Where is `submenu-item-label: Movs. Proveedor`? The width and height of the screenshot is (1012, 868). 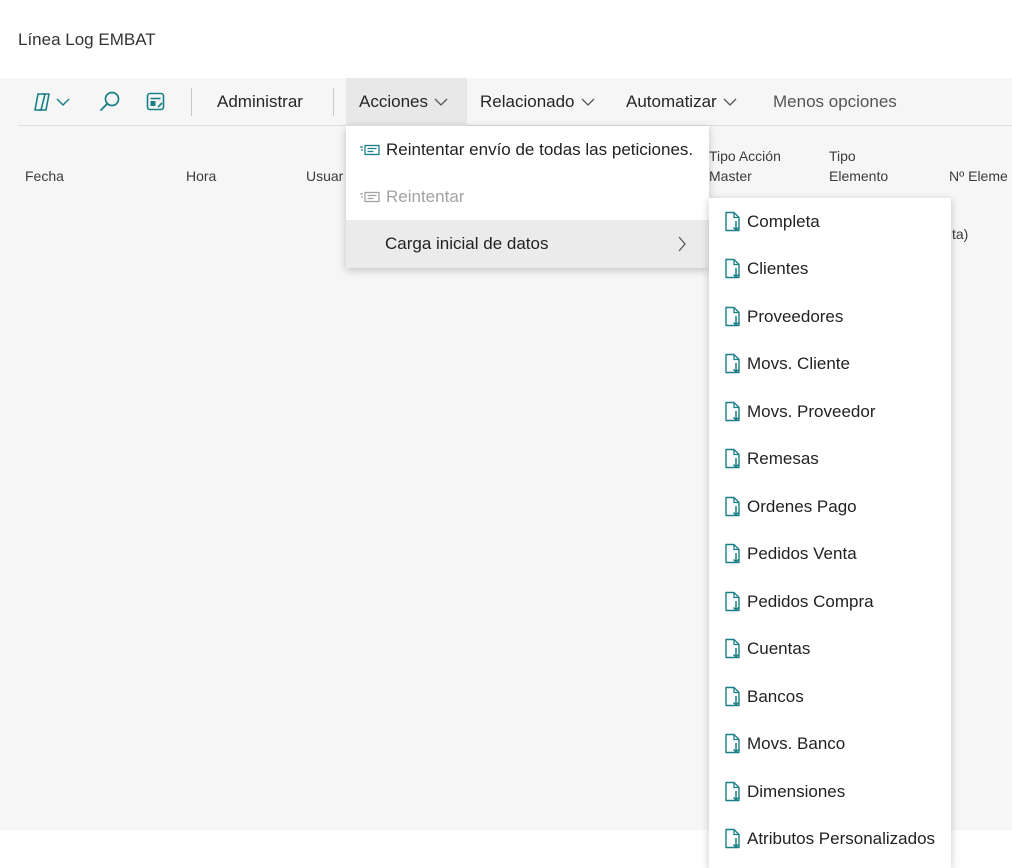 submenu-item-label: Movs. Proveedor is located at coordinates (811, 411).